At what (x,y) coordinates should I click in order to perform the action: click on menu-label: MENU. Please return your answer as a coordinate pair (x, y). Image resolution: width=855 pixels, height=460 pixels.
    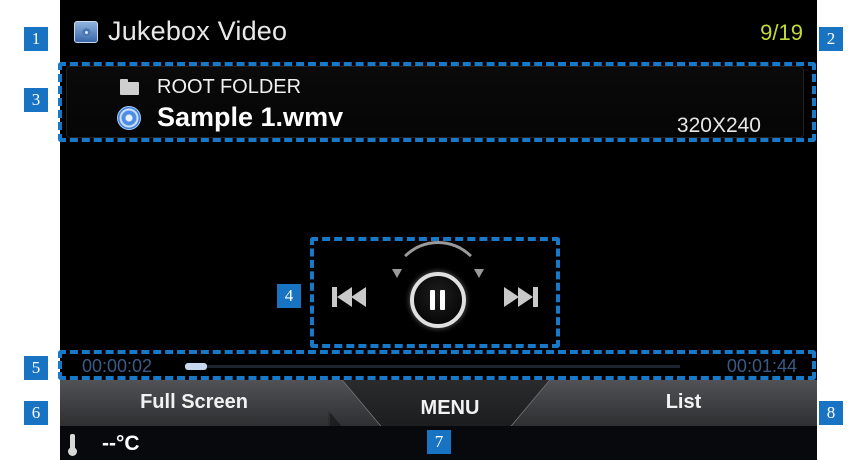
    Looking at the image, I should click on (450, 408).